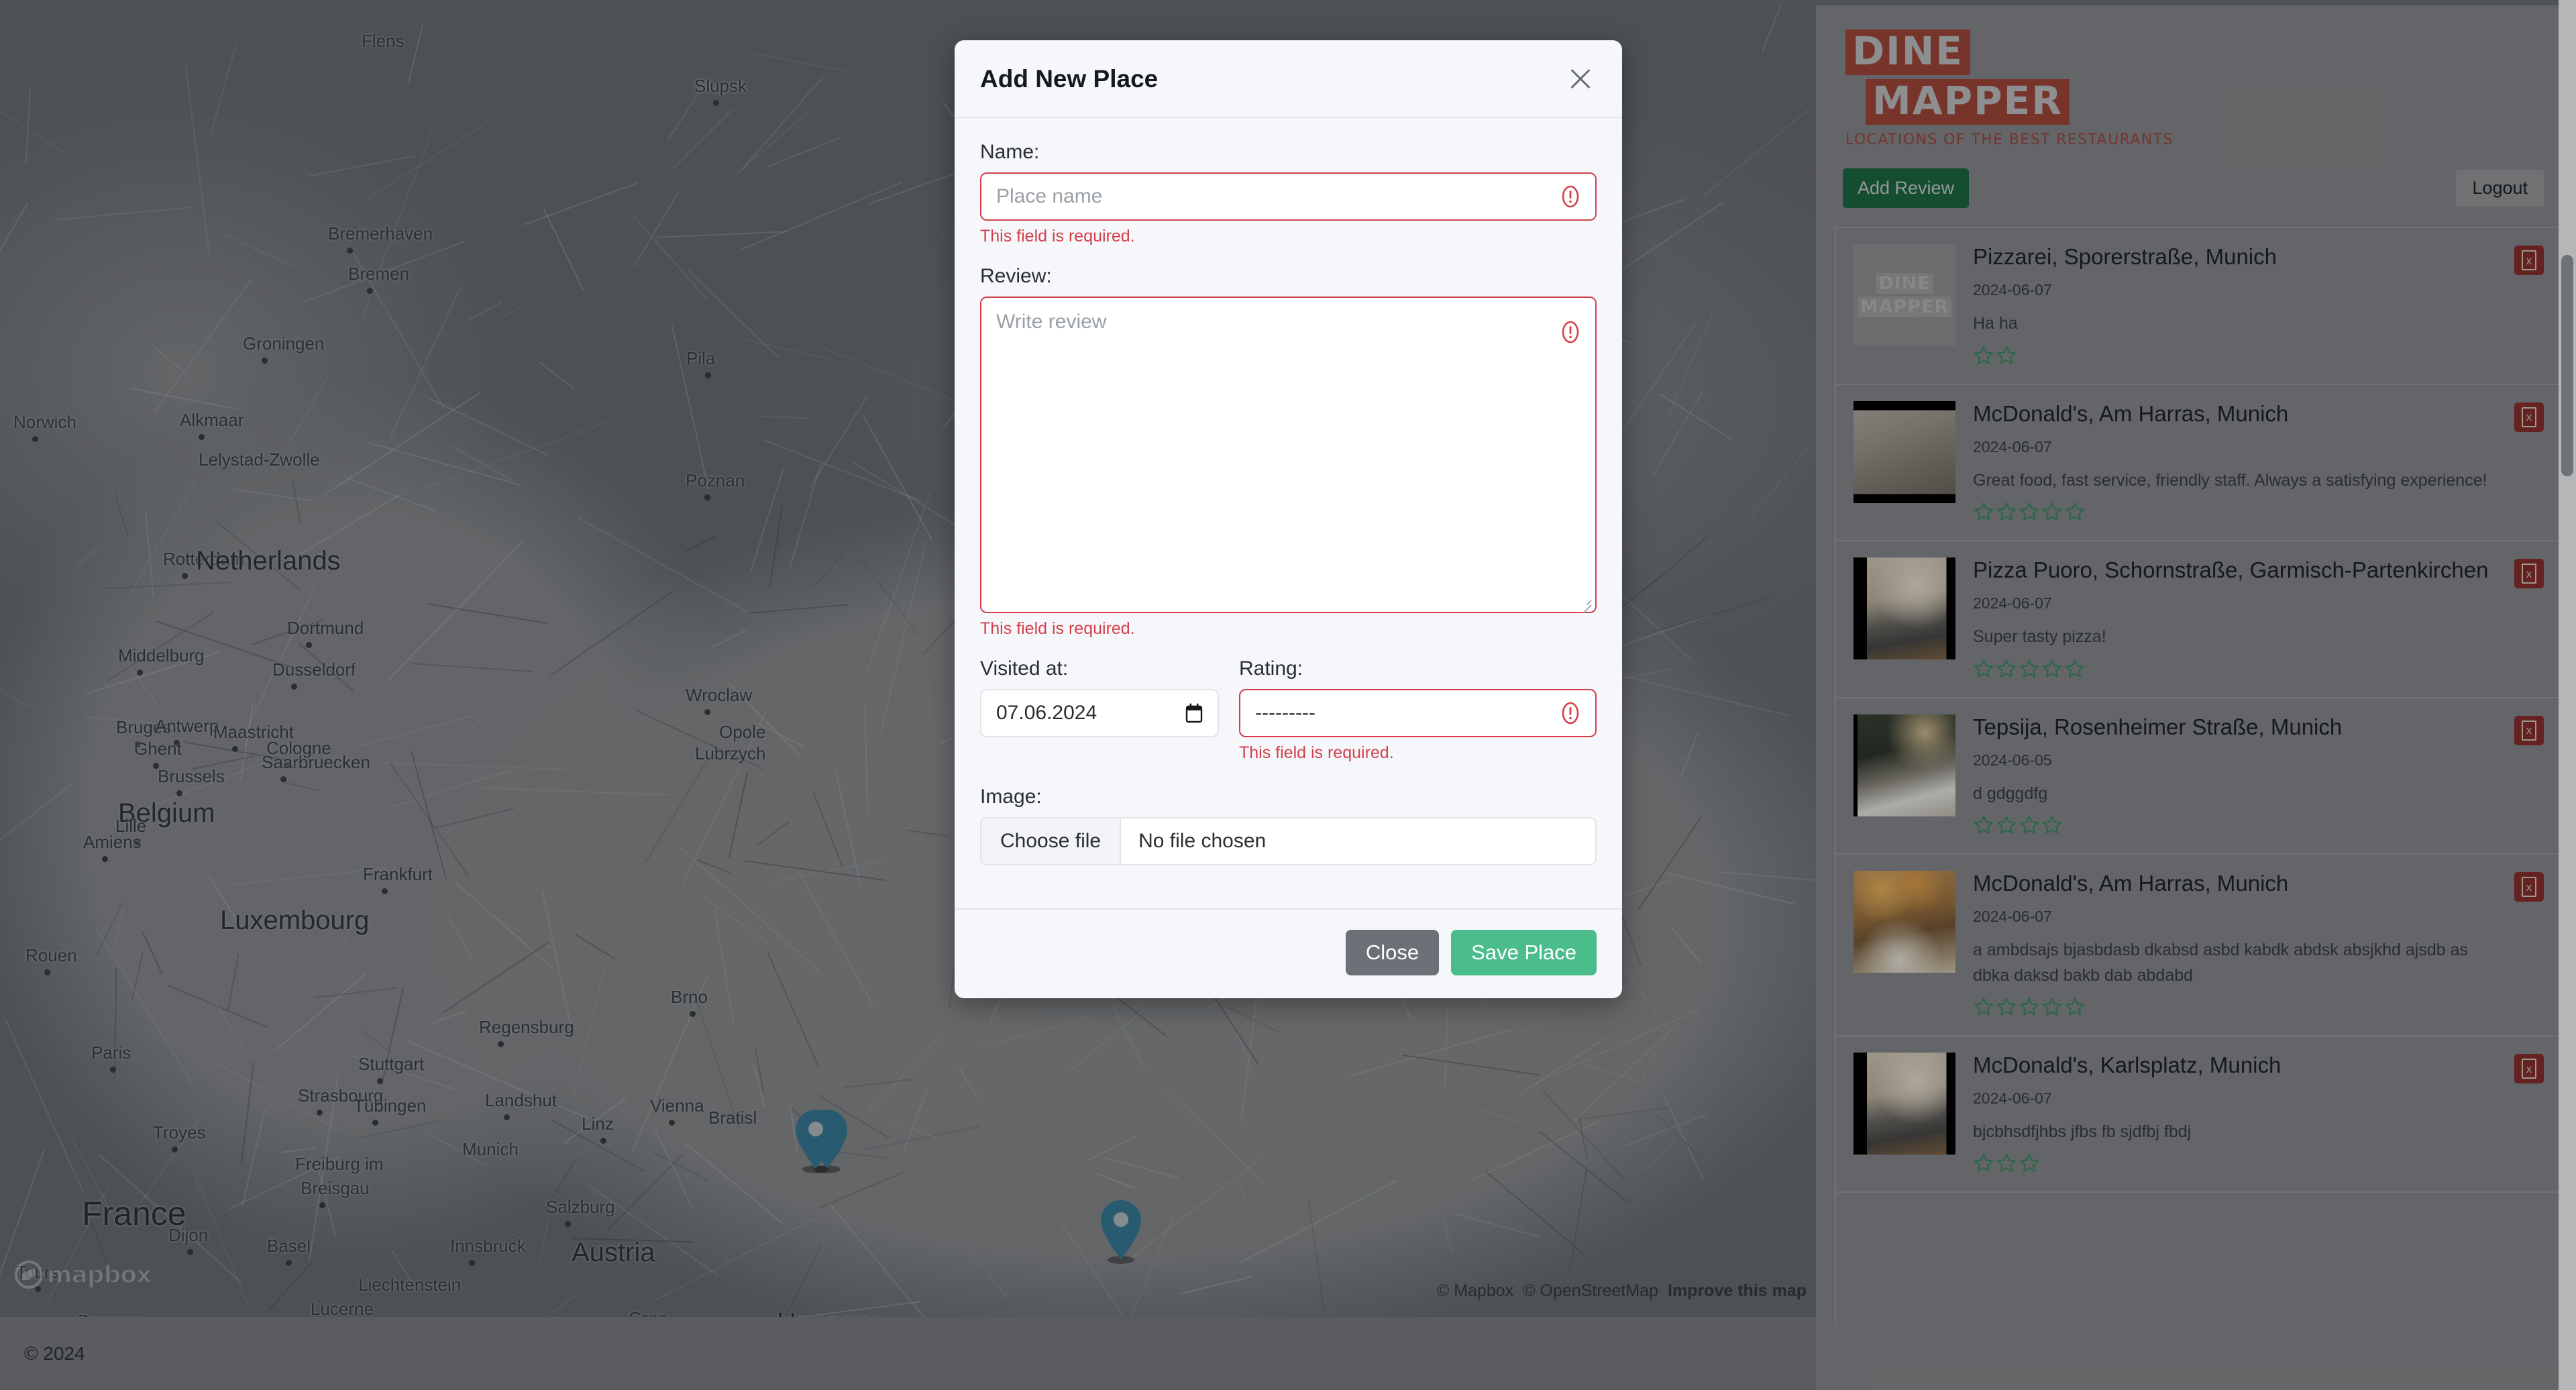 The image size is (2576, 1390). Describe the element at coordinates (1051, 841) in the screenshot. I see `choose-file-button: Choose file` at that location.